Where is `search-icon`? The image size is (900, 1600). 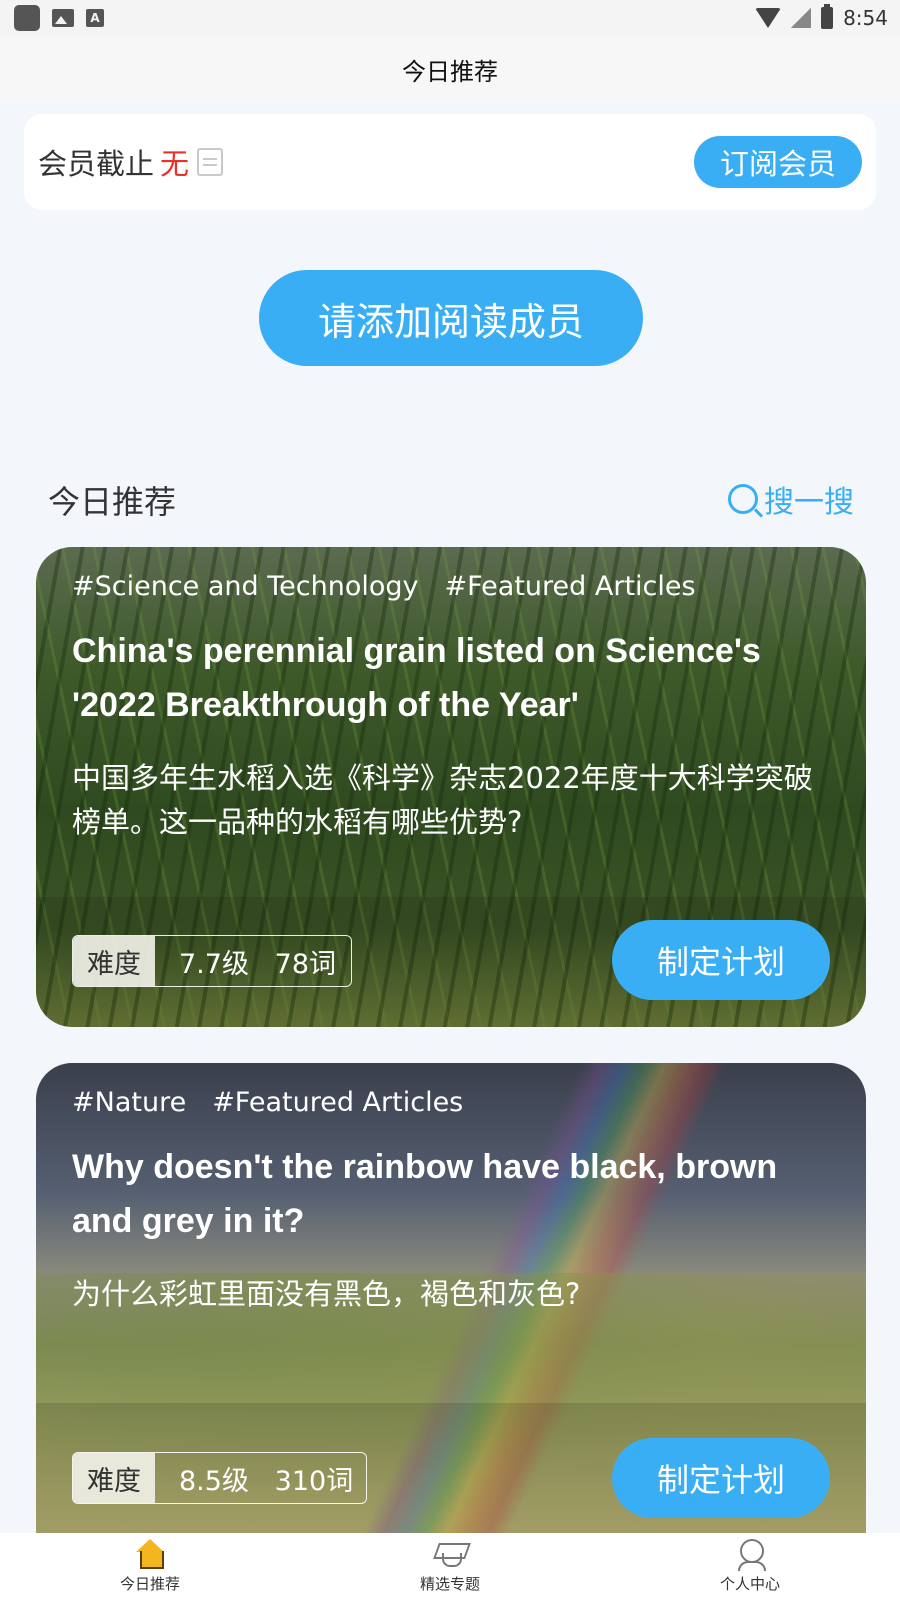 search-icon is located at coordinates (743, 499).